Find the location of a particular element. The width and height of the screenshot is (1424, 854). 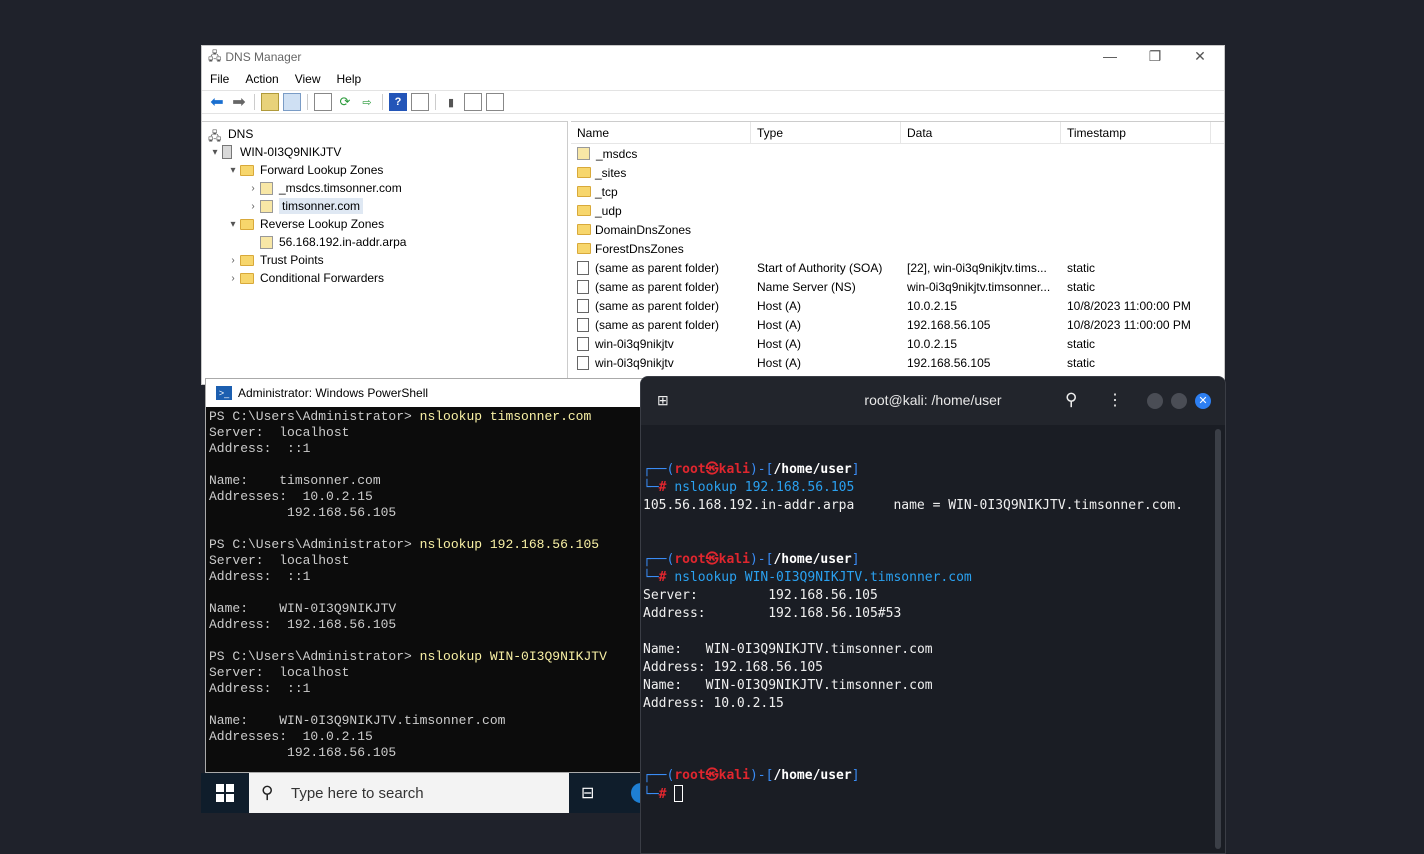

record-name: DomainDnsZones is located at coordinates (643, 229).